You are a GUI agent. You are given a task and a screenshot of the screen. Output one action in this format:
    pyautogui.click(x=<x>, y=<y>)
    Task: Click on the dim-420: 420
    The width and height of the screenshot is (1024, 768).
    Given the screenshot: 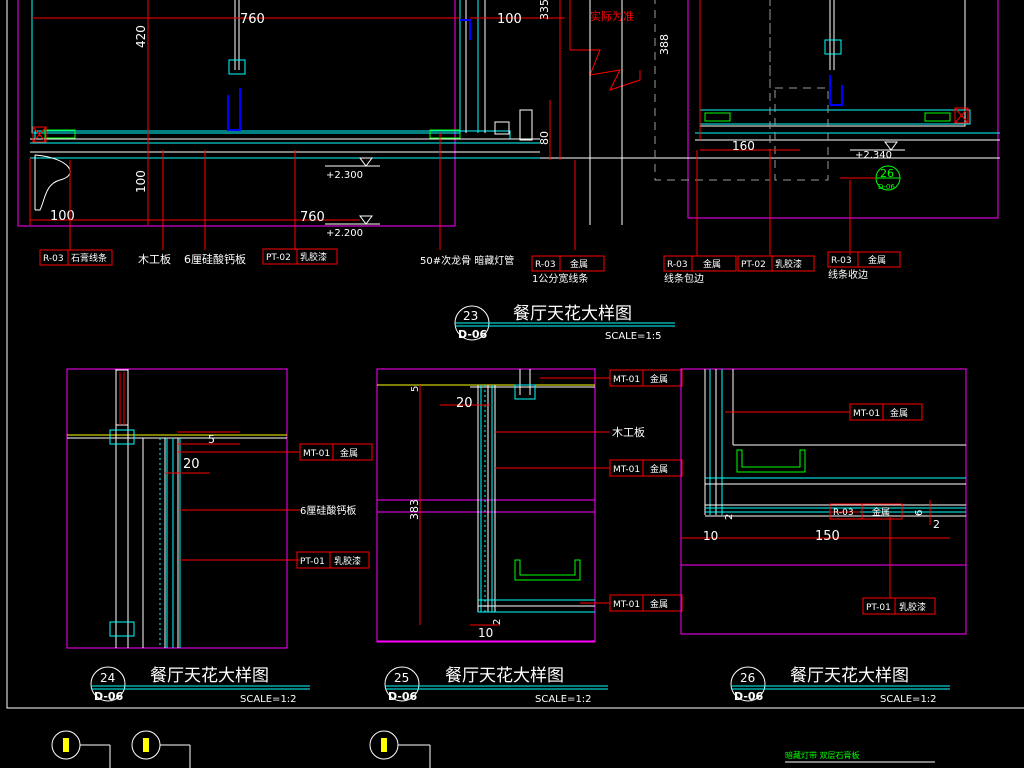 What is the action you would take?
    pyautogui.click(x=141, y=36)
    